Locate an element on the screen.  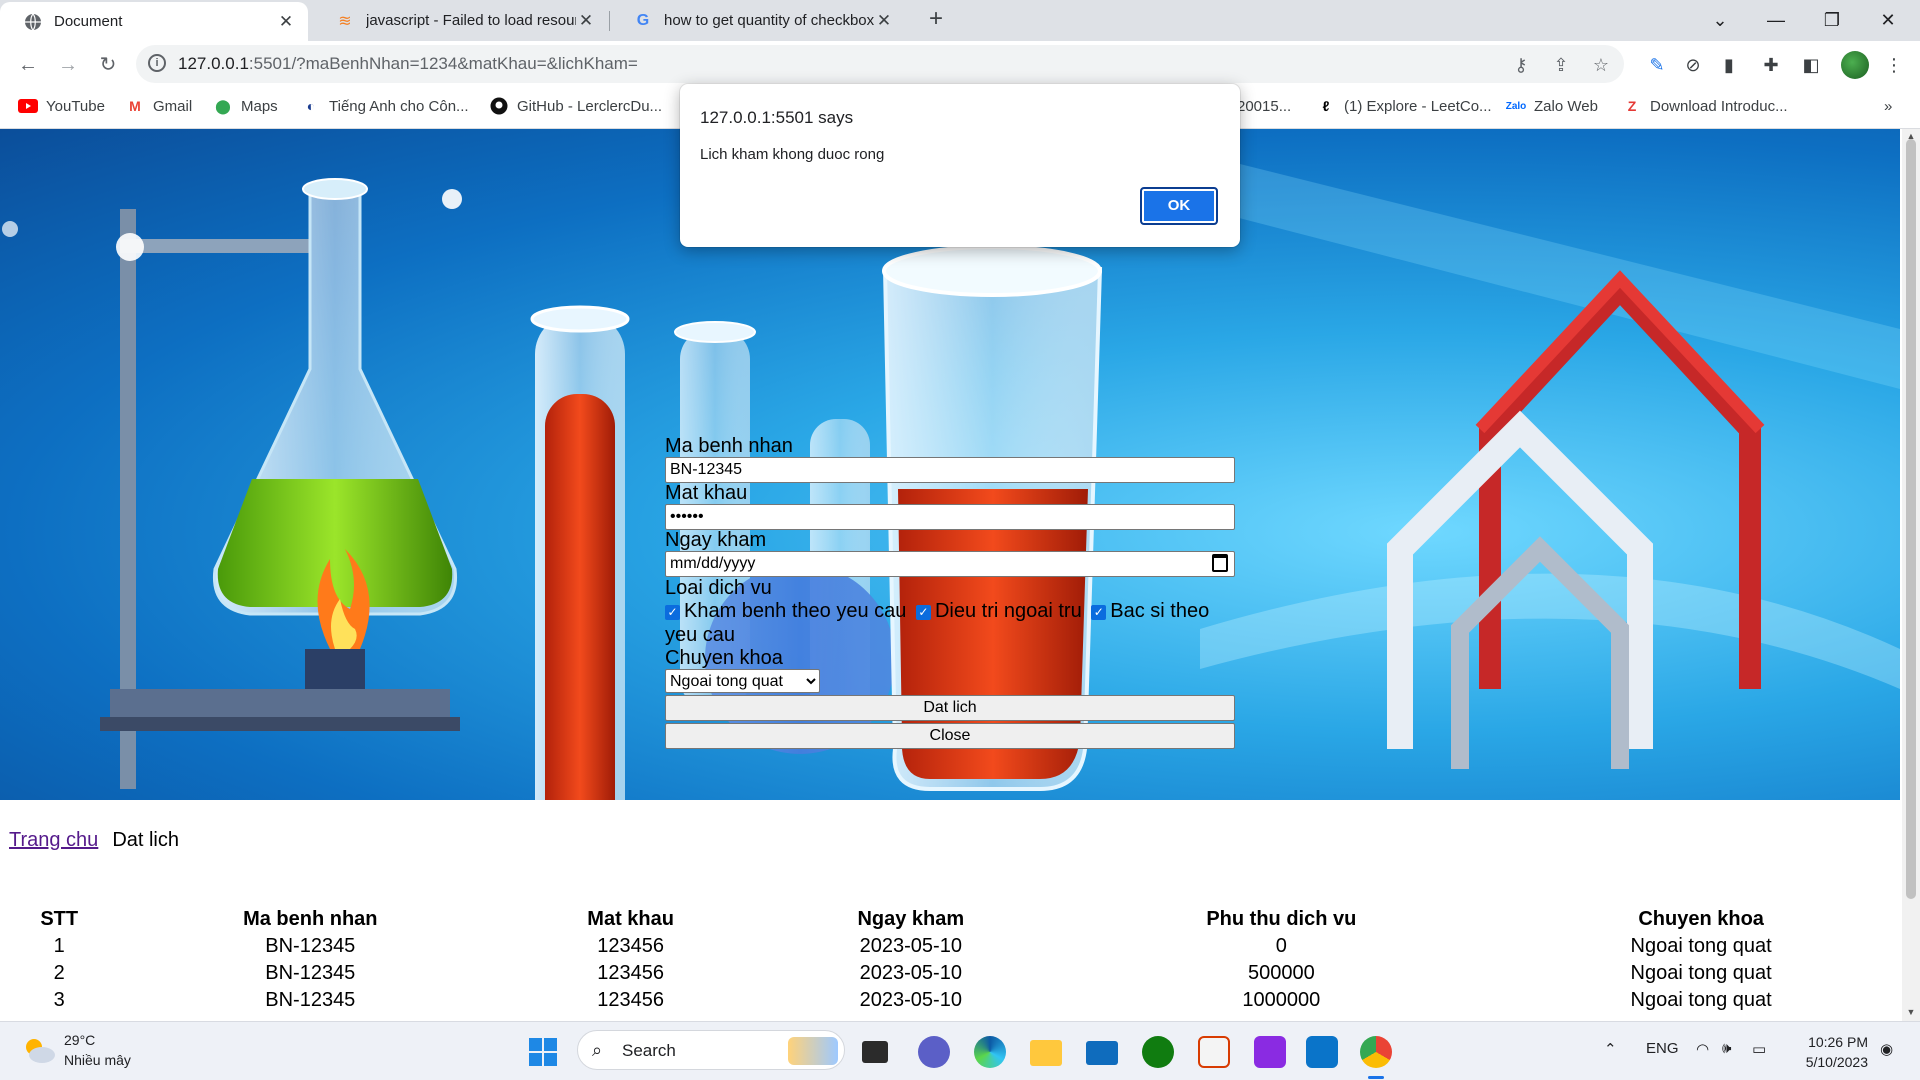
cell: Ngoai tong quat is located at coordinates (1701, 946).